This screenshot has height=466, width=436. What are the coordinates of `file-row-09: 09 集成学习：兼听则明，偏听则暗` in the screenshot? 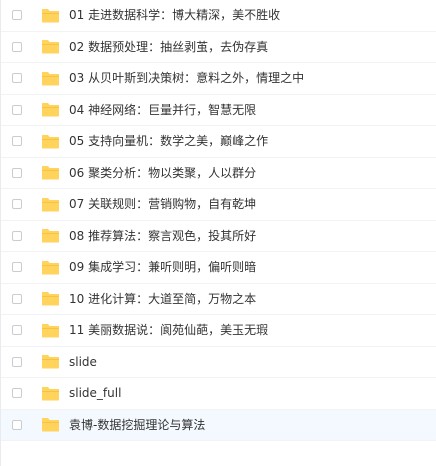 It's located at (218, 268).